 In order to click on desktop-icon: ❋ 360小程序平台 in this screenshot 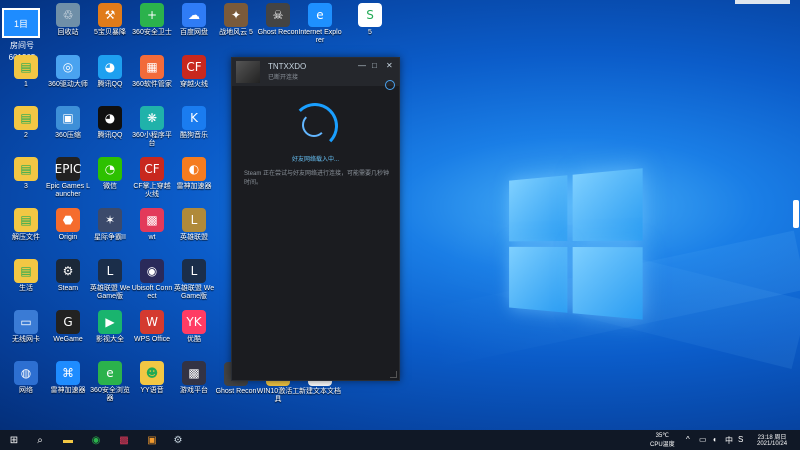, I will do `click(152, 127)`.